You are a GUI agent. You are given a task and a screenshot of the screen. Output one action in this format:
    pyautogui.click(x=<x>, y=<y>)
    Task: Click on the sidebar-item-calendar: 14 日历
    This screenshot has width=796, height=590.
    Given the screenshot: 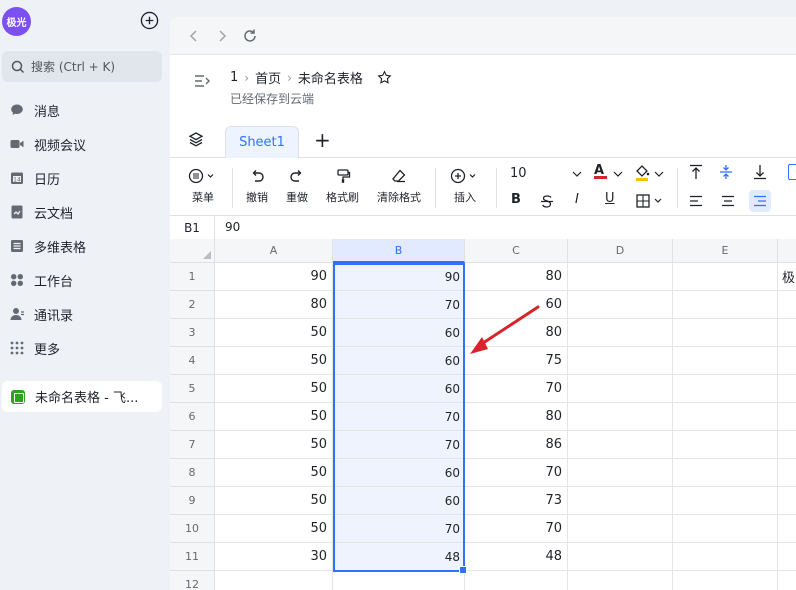 What is the action you would take?
    pyautogui.click(x=85, y=178)
    